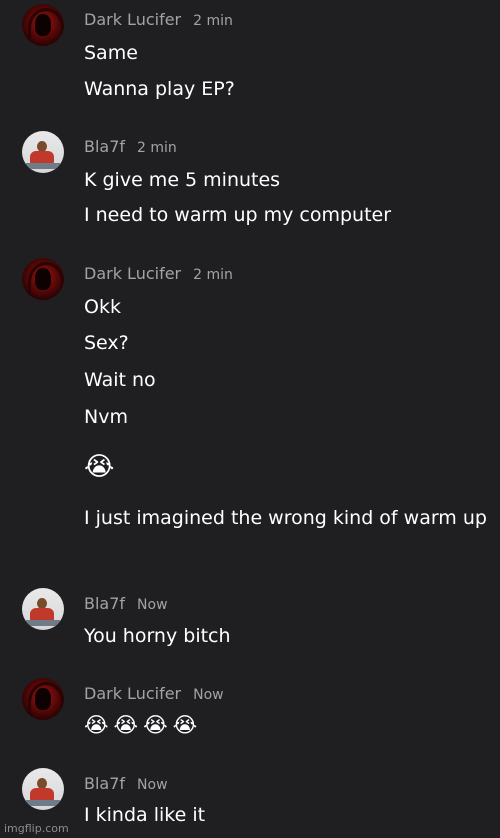 The width and height of the screenshot is (500, 838). What do you see at coordinates (145, 815) in the screenshot?
I see `message-line: I kinda like it` at bounding box center [145, 815].